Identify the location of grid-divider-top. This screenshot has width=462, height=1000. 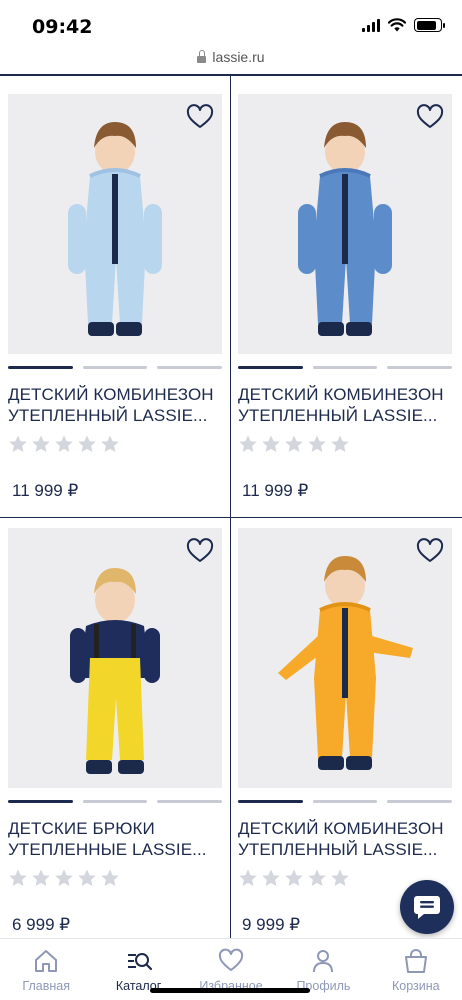
(231, 75).